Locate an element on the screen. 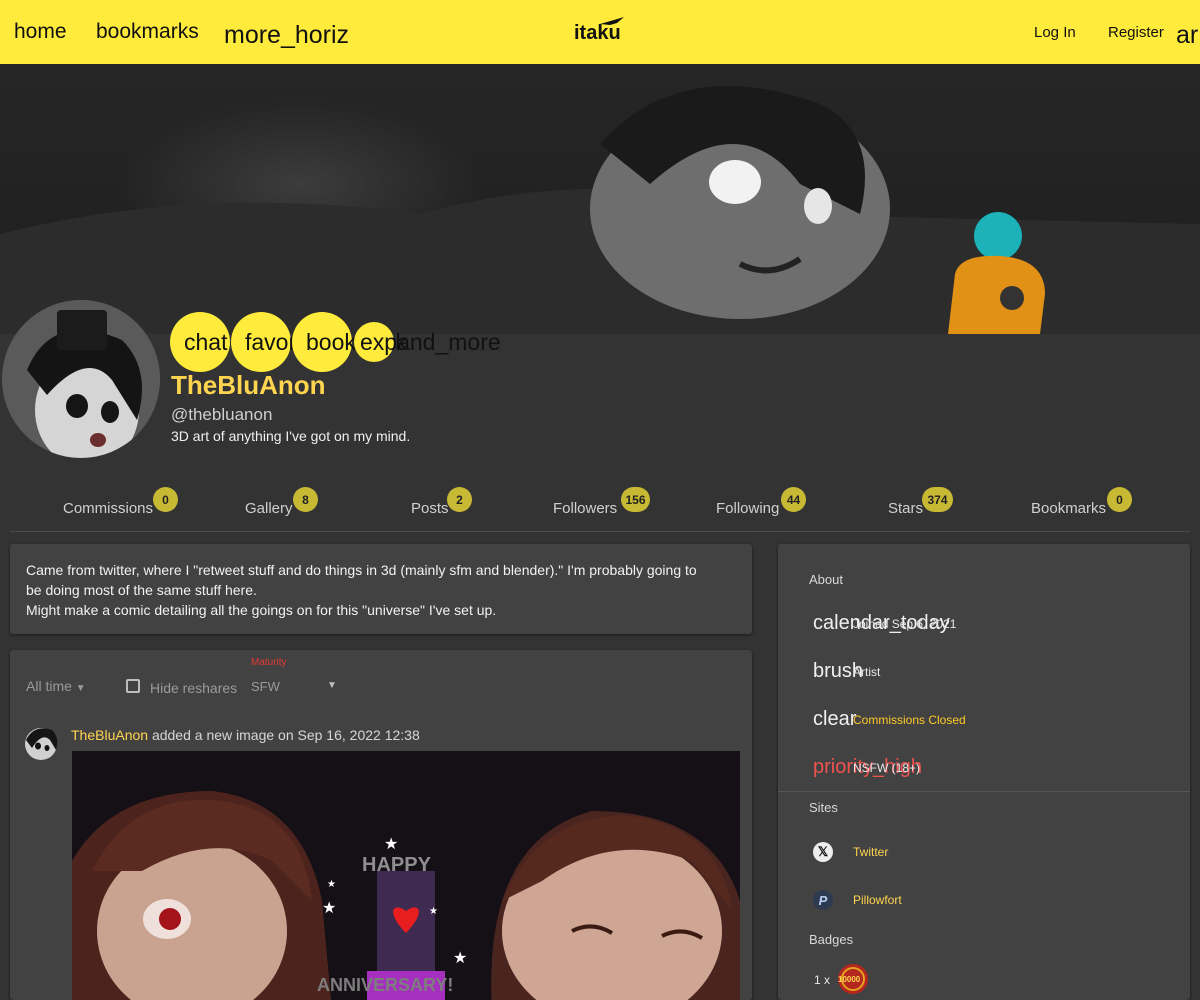  tab-count-badge: 374 is located at coordinates (937, 499).